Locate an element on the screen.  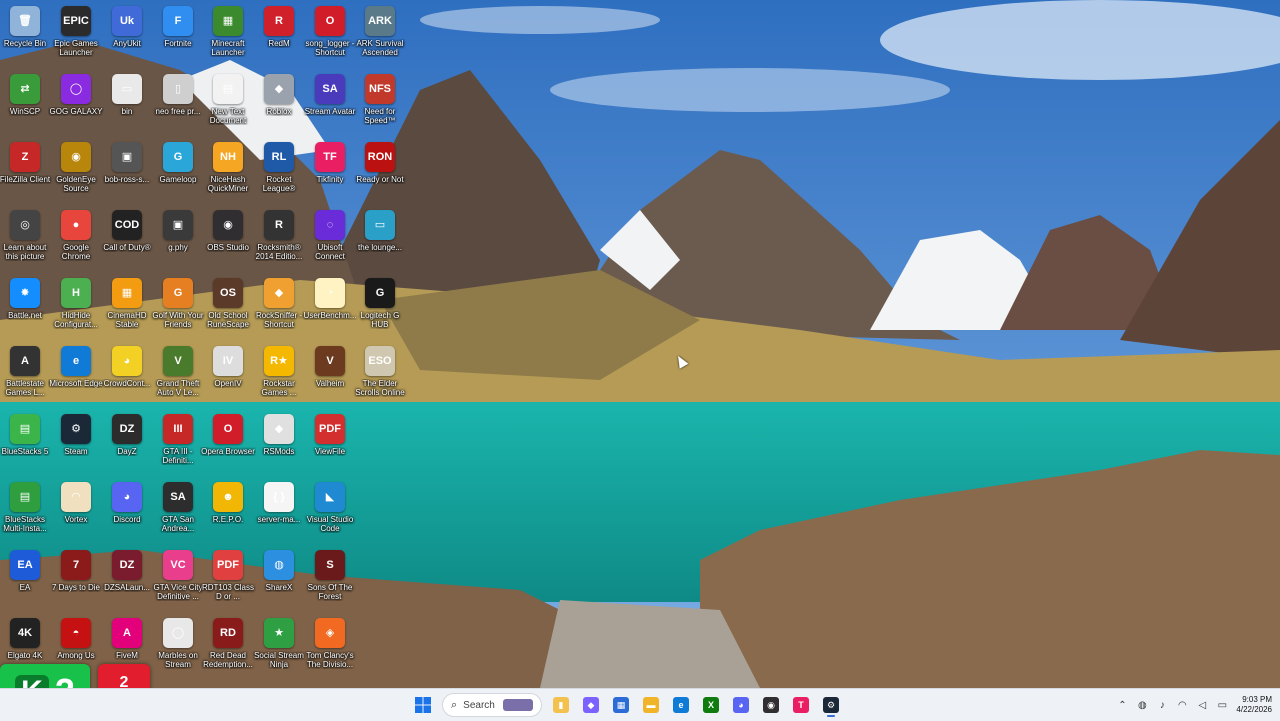
desktop-icon: ▭ bin is located at coordinates (127, 103).